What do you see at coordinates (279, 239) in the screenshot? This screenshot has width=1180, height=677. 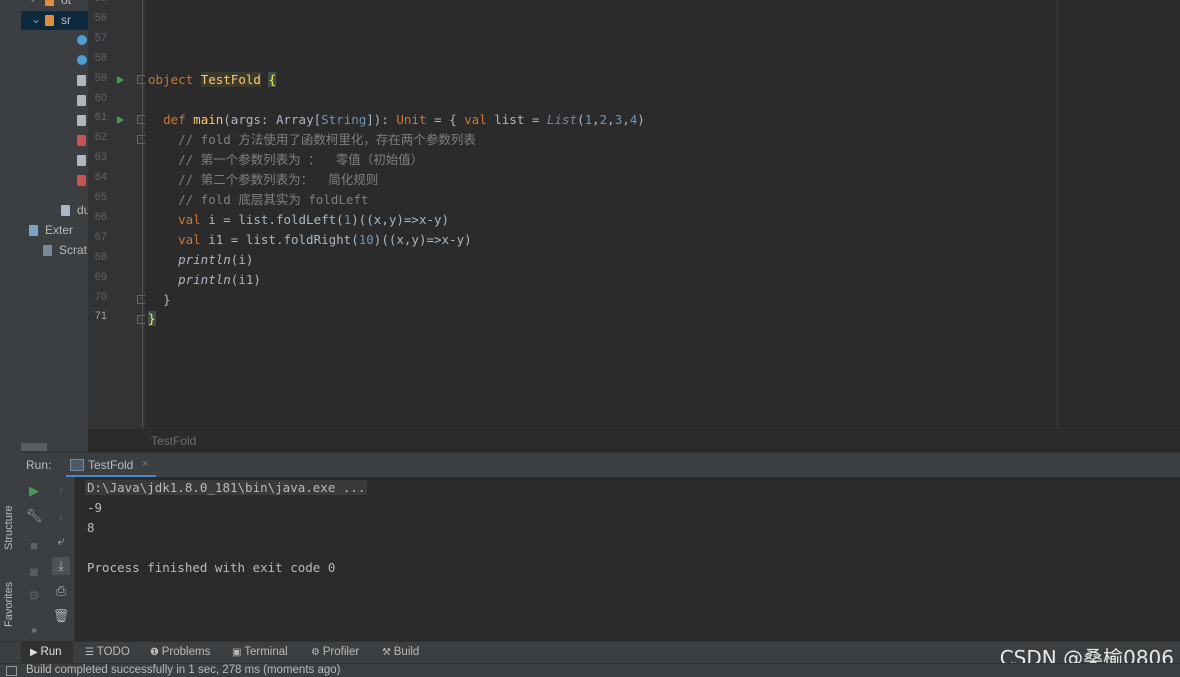 I see `code-text: i1 = list.foldRight(` at bounding box center [279, 239].